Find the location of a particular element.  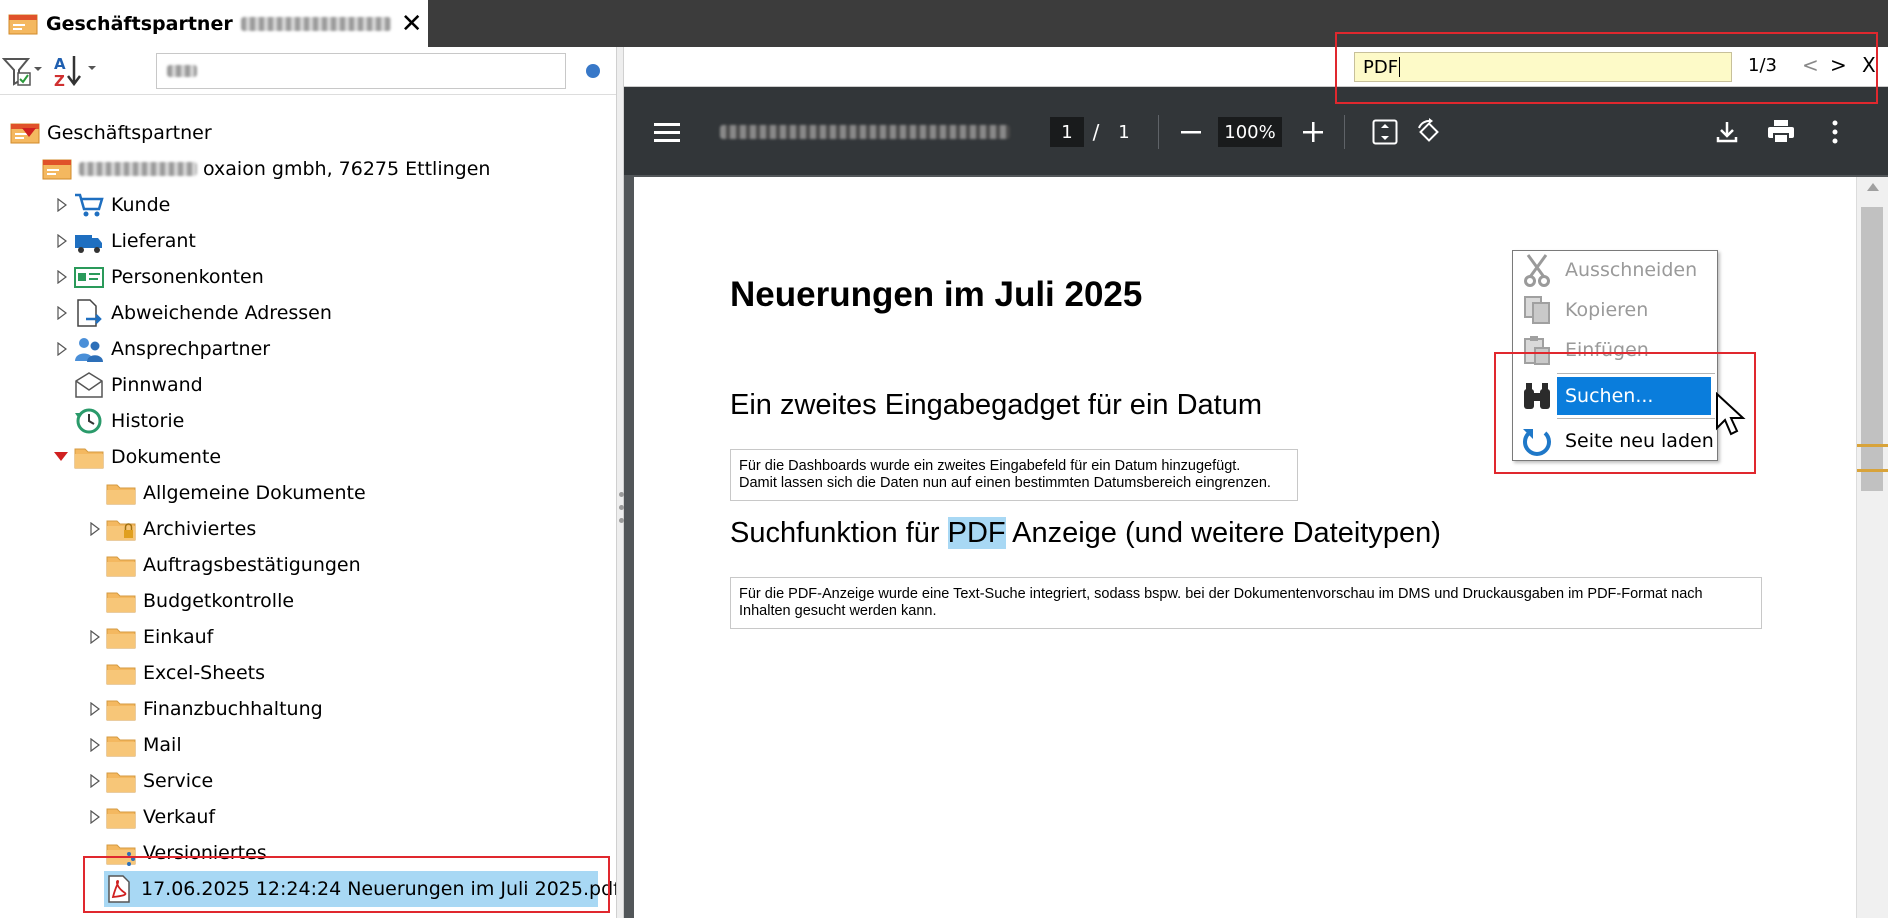

tree-node-root: Geschäftspartner is located at coordinates (111, 133).